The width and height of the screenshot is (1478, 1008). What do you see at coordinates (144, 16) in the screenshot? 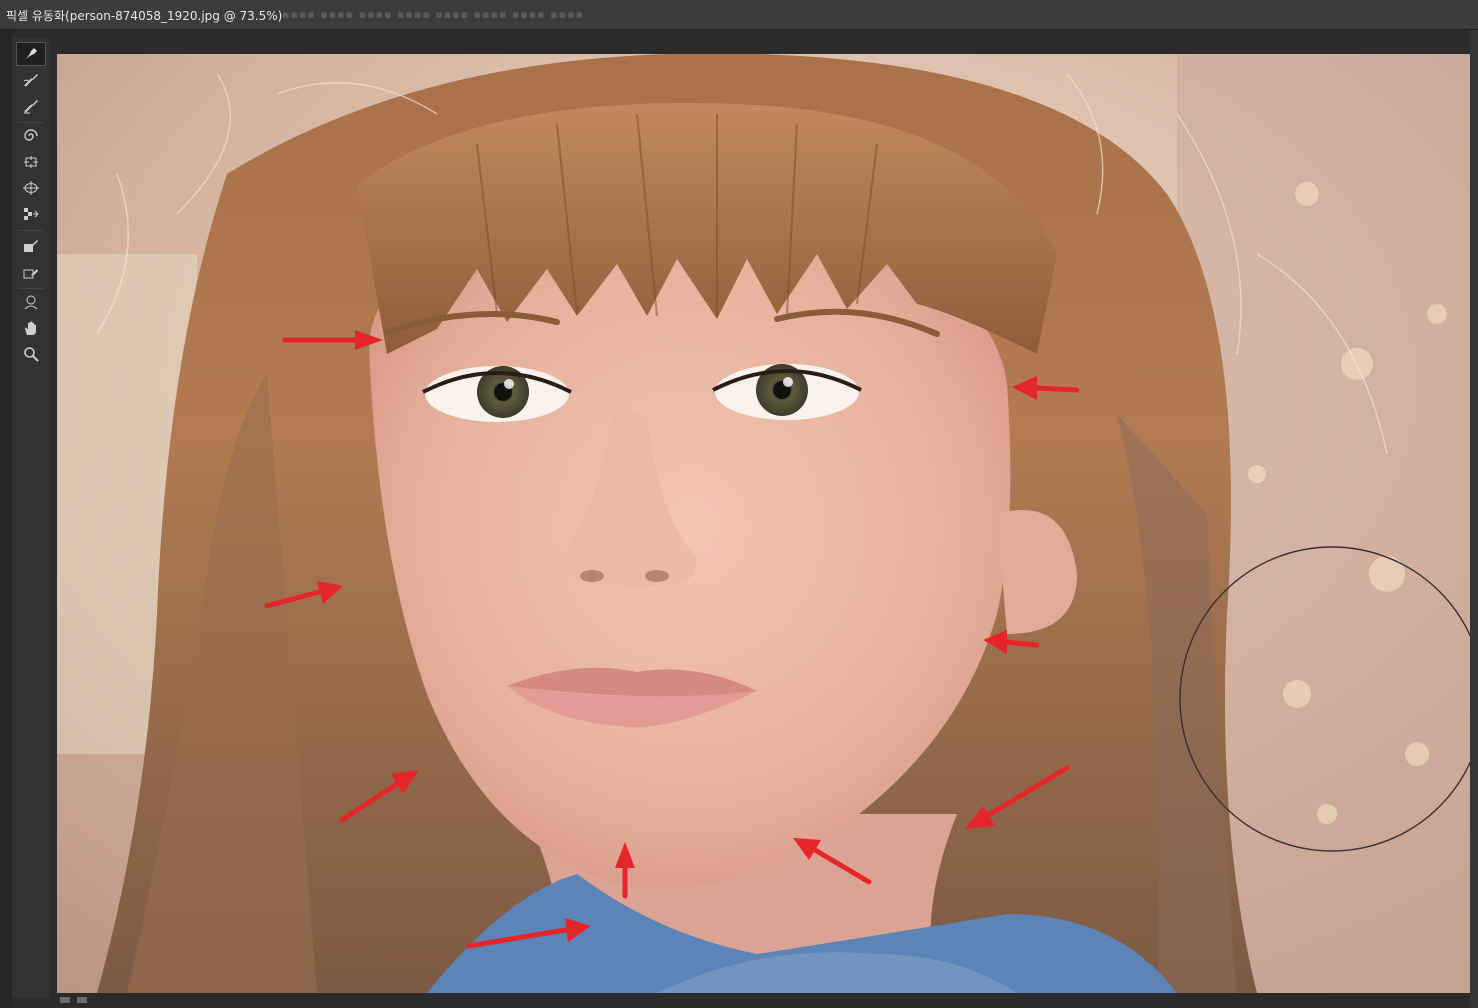
I see `dialog-title: 픽셀 유동화(person-874058_1920.jpg @ 73.5%)` at bounding box center [144, 16].